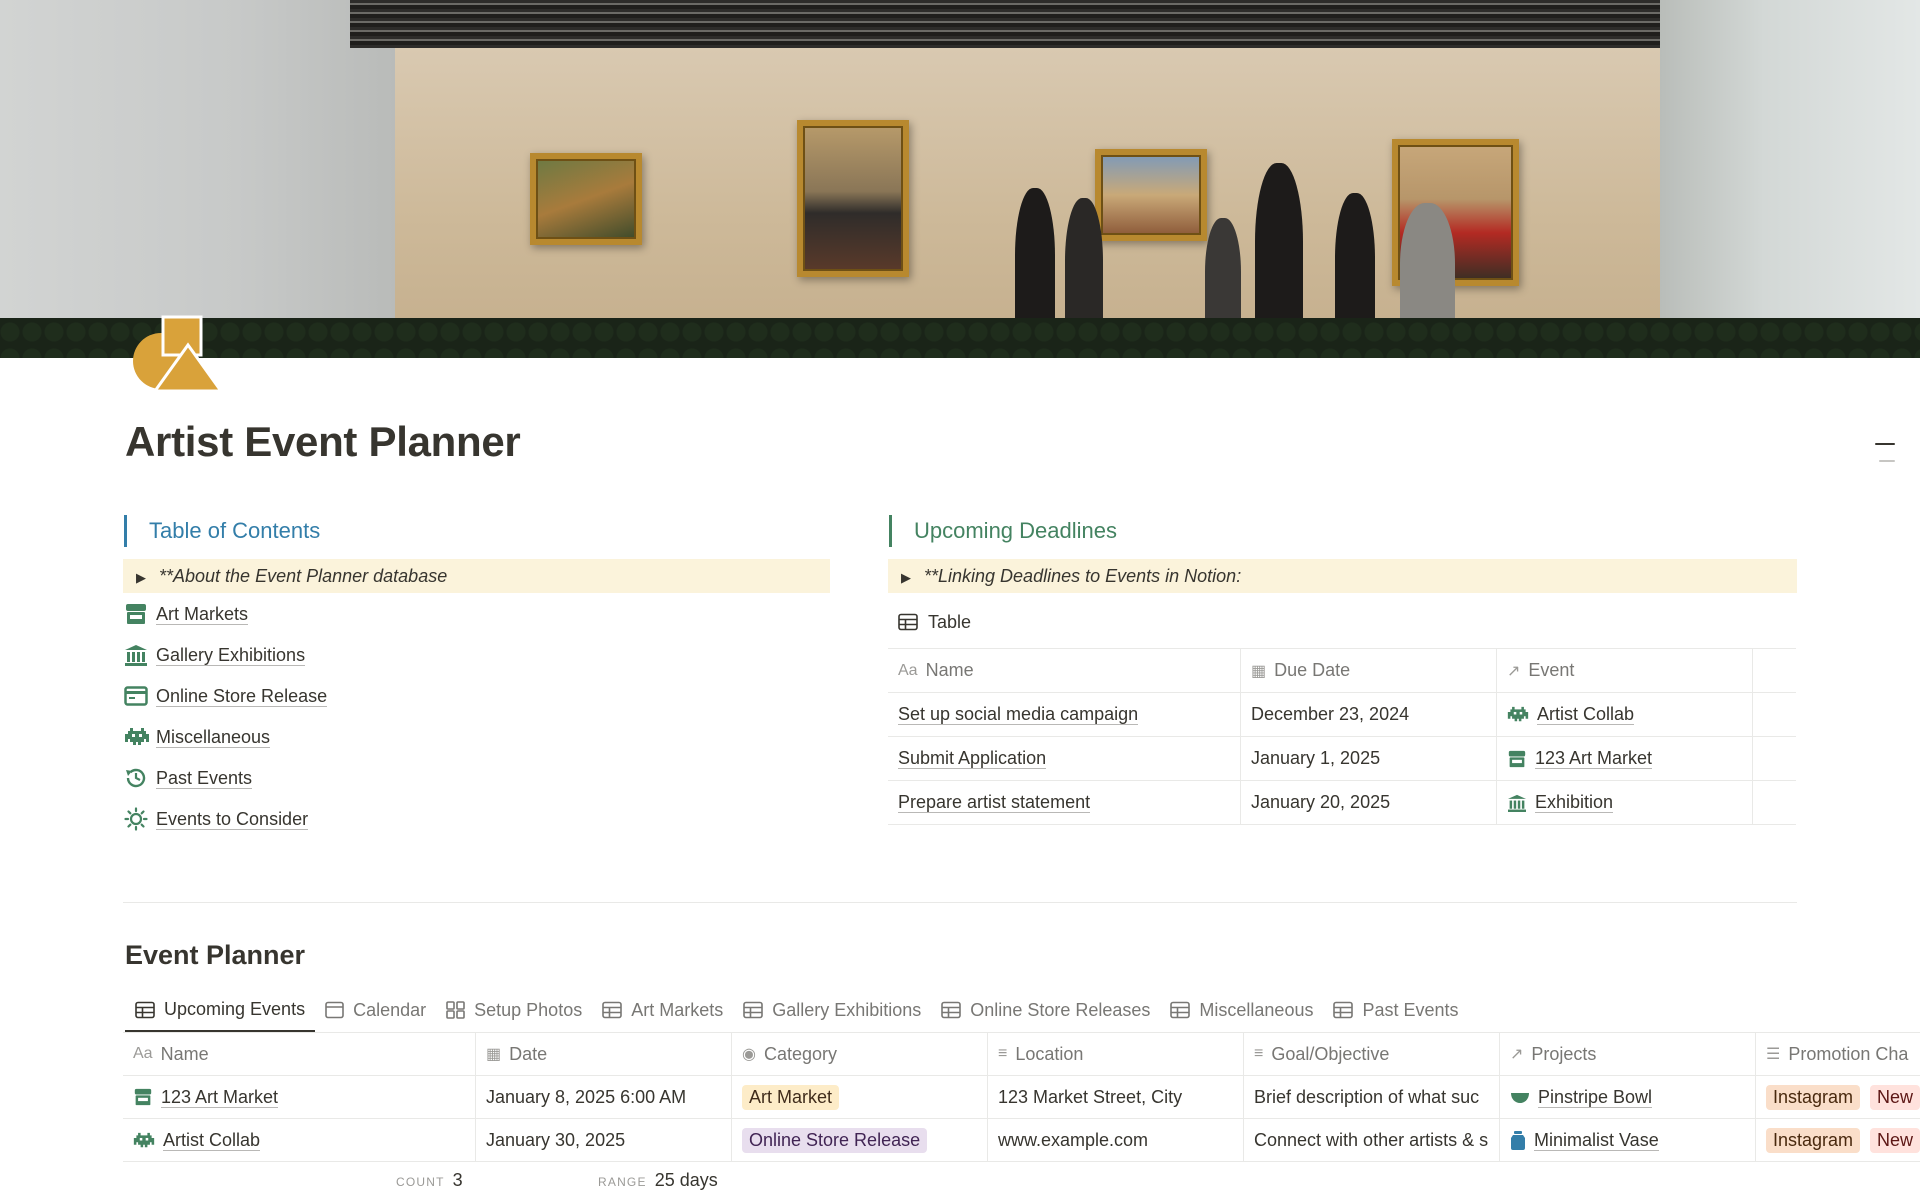  What do you see at coordinates (950, 621) in the screenshot?
I see `deadlines-view-label: Table` at bounding box center [950, 621].